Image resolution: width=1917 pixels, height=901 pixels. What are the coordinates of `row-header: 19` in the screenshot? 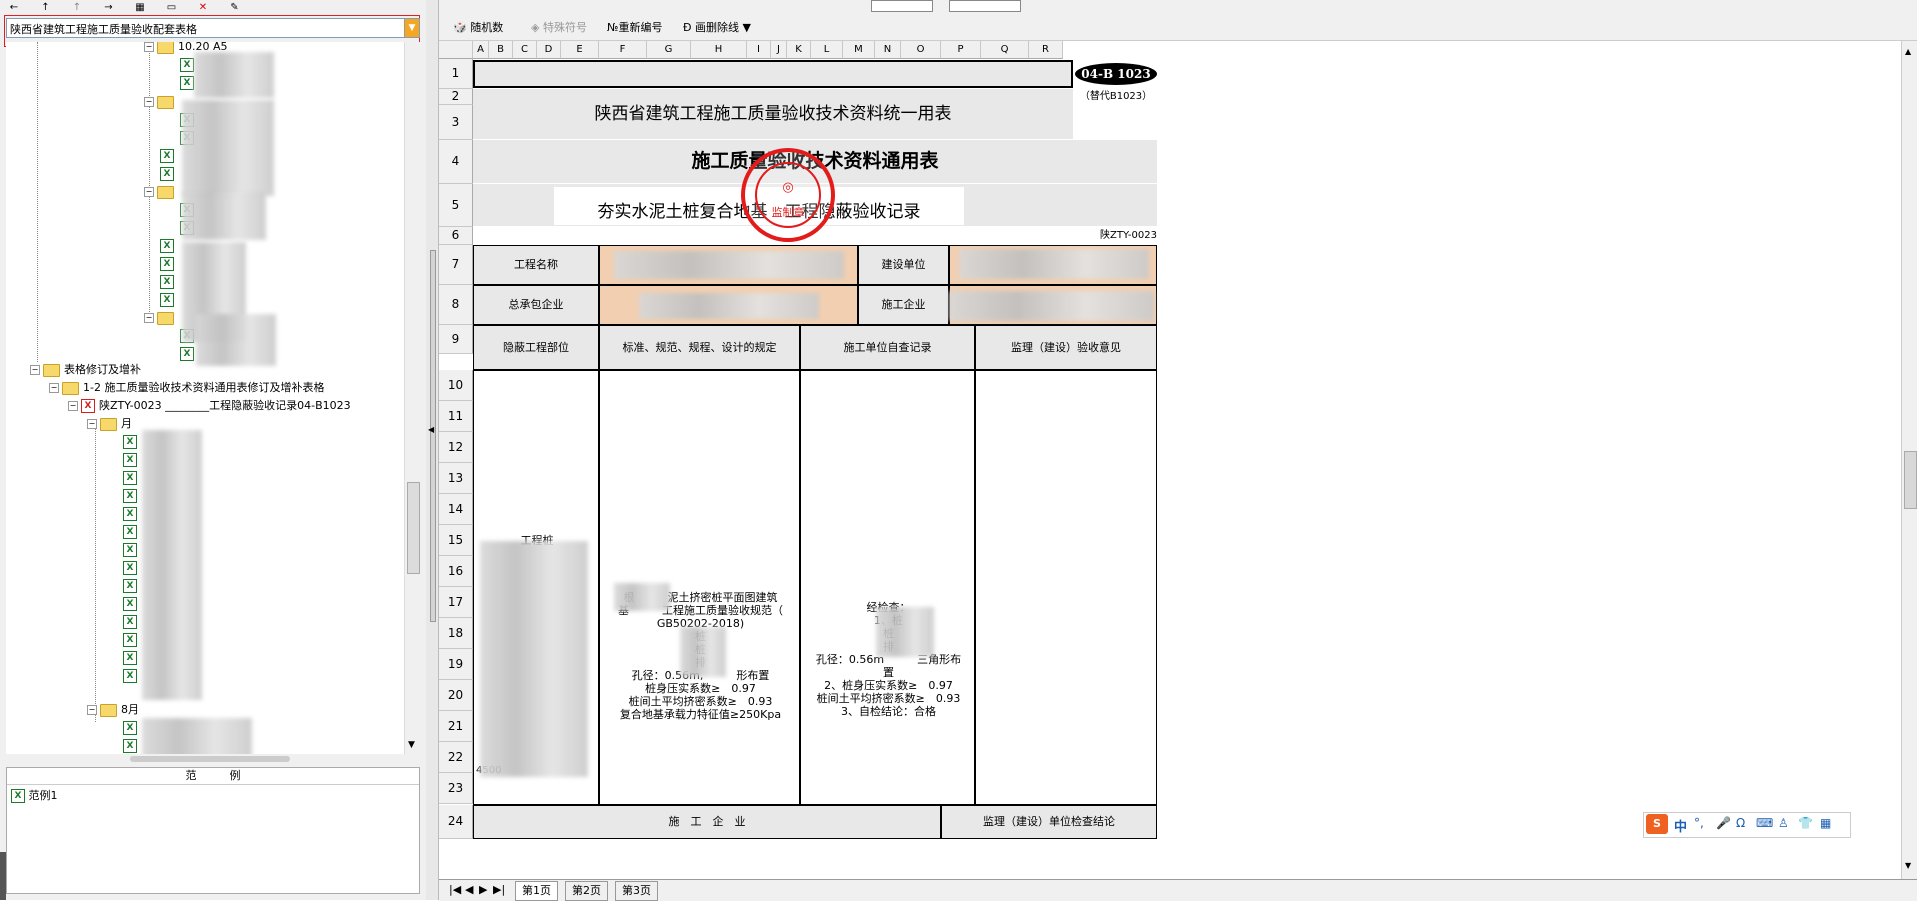 It's located at (456, 664).